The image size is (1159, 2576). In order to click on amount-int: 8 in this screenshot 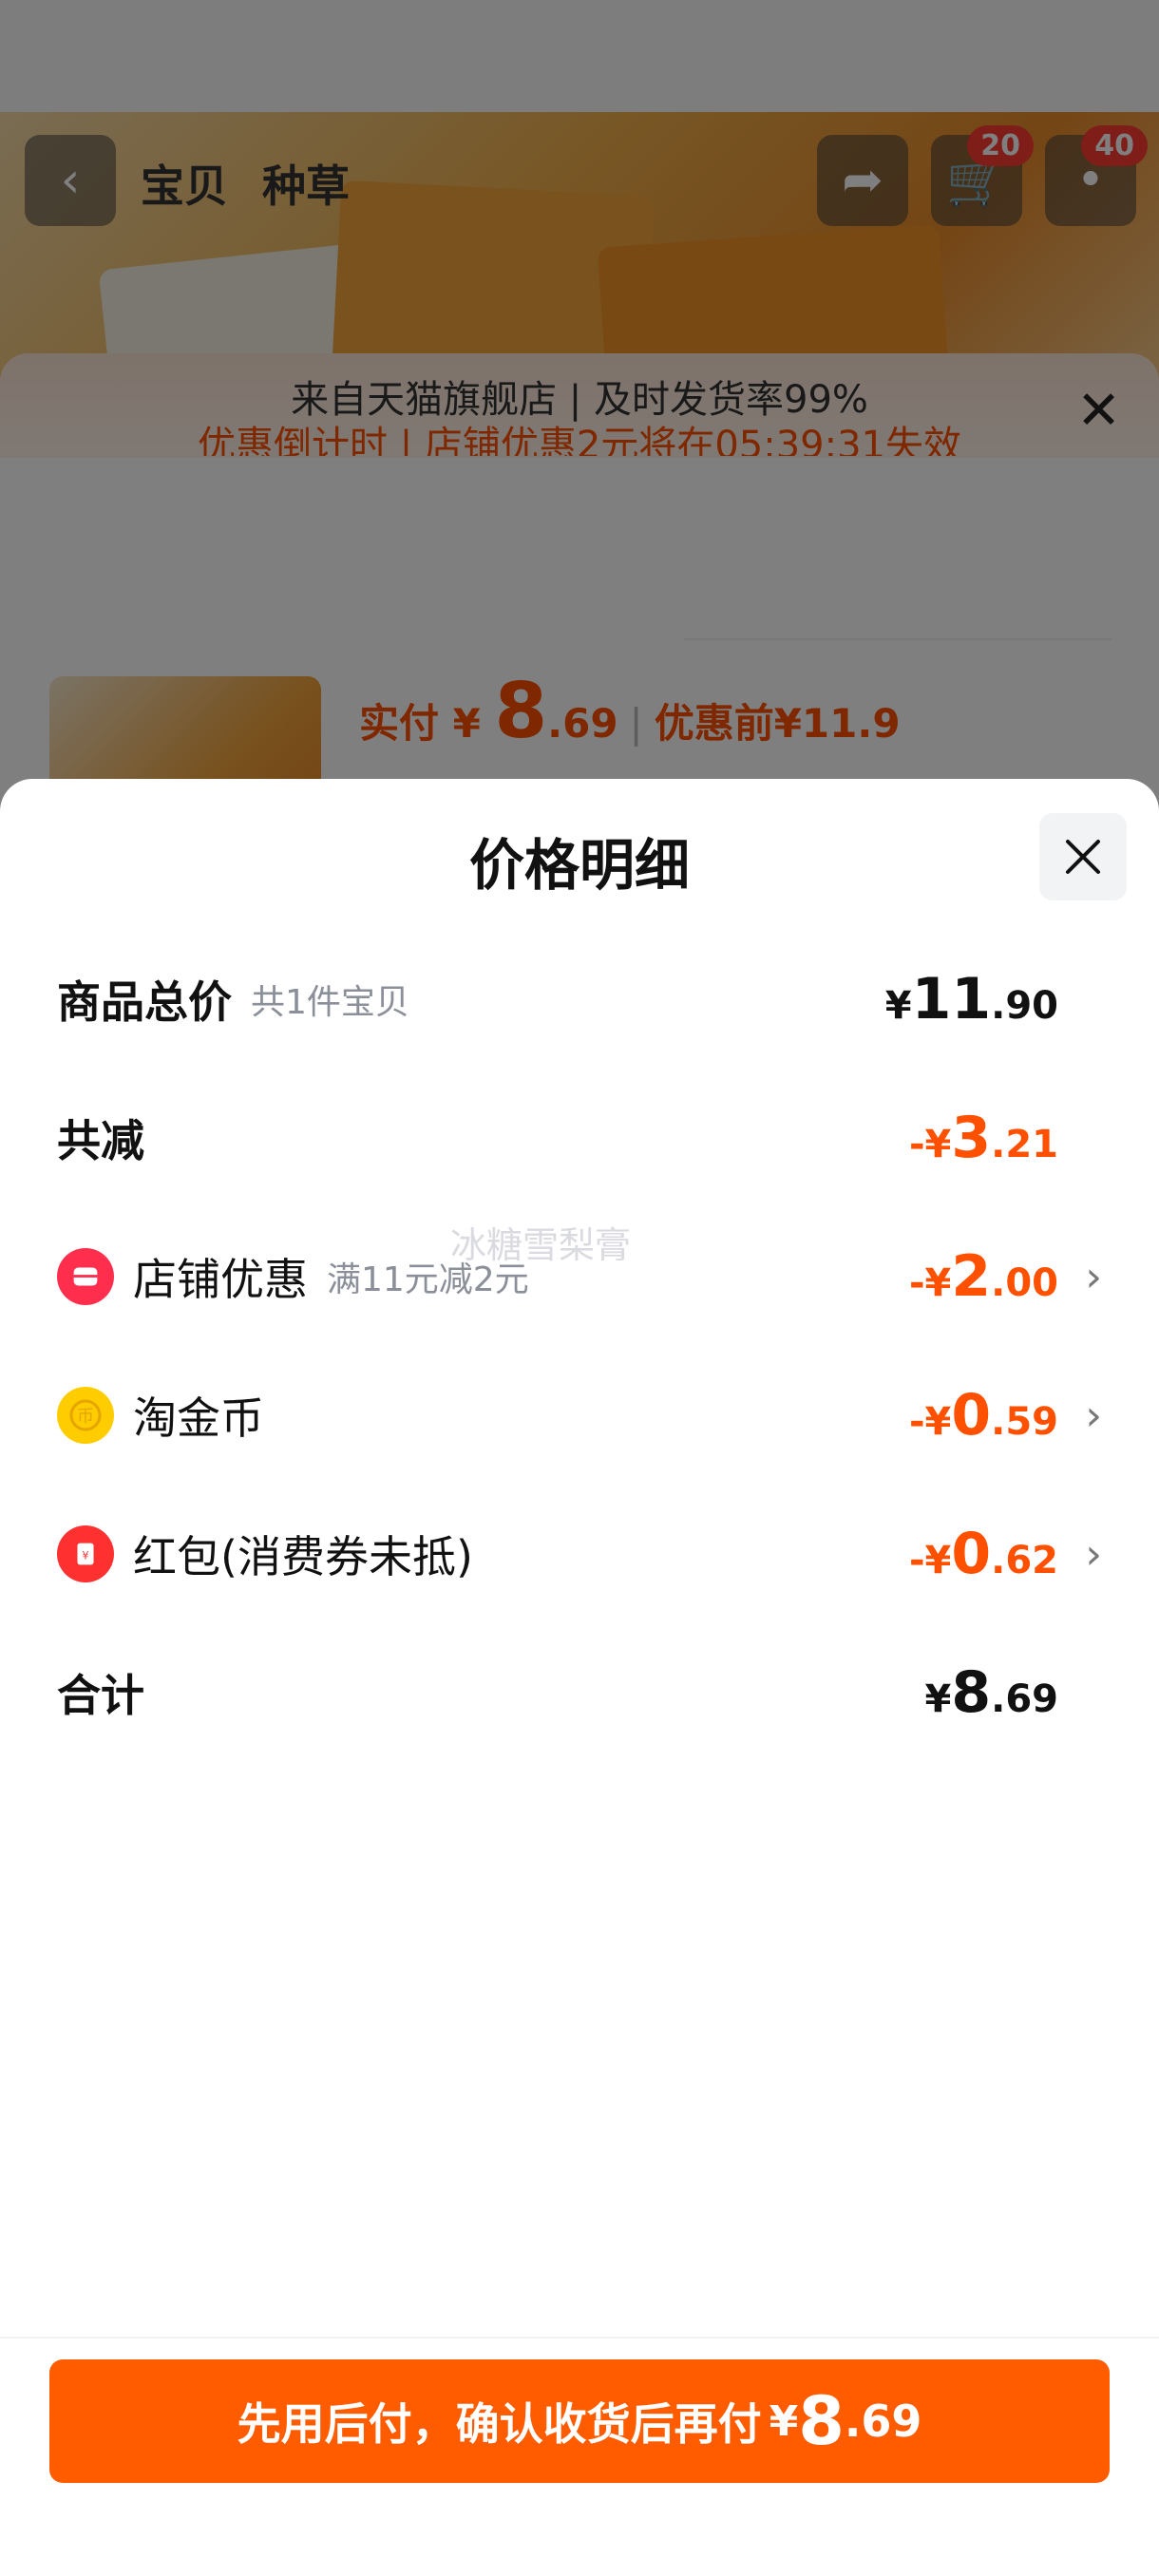, I will do `click(971, 1692)`.